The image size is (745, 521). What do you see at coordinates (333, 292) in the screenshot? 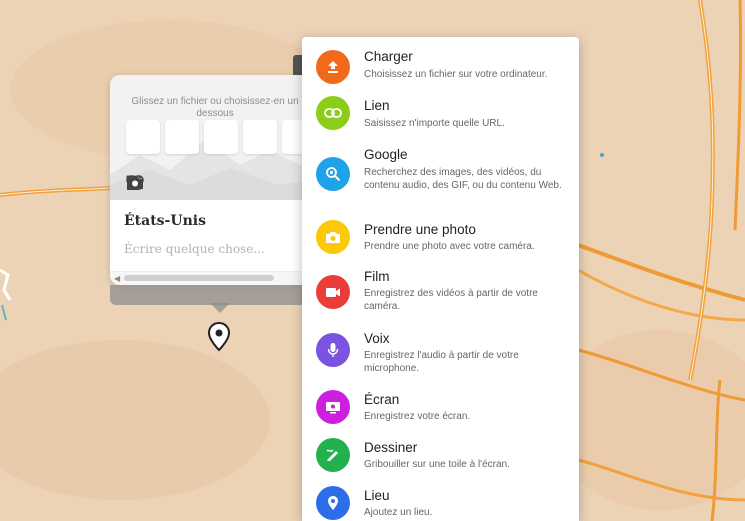
I see `video-camera-icon` at bounding box center [333, 292].